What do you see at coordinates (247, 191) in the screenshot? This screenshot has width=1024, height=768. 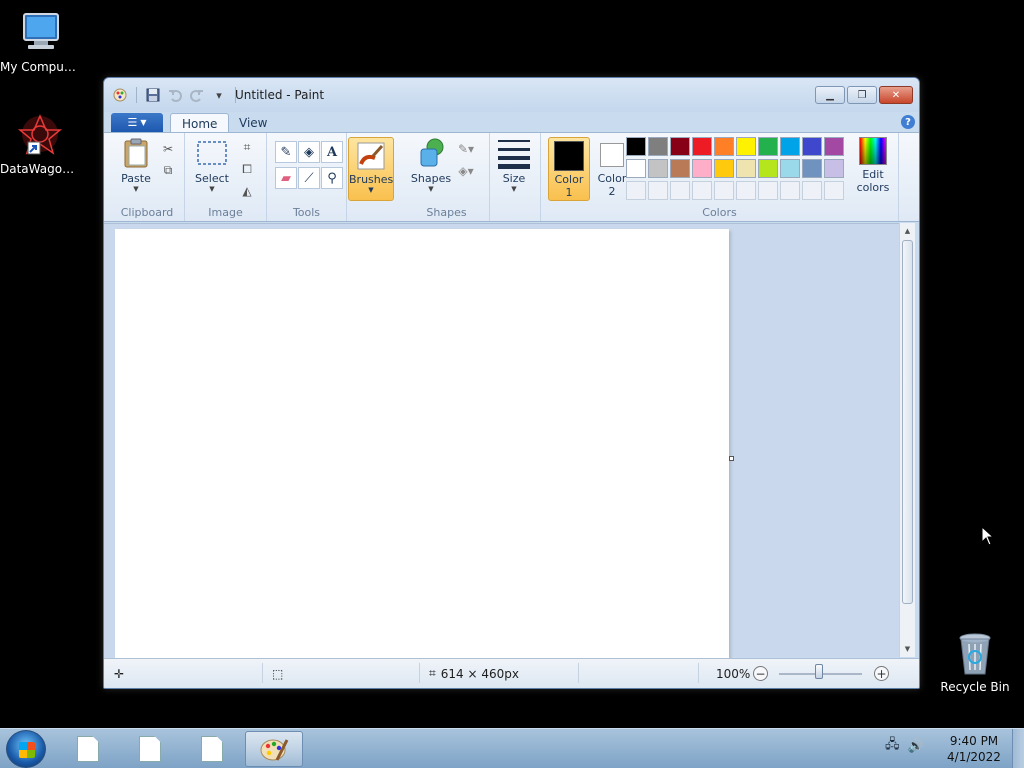 I see `rotate-icon: ◭` at bounding box center [247, 191].